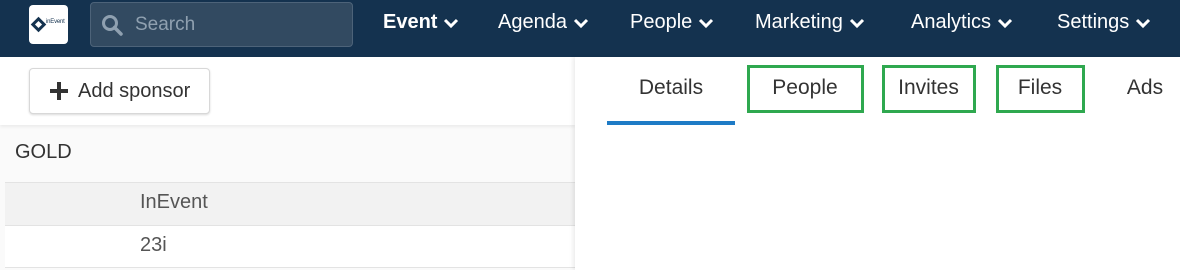  Describe the element at coordinates (1093, 22) in the screenshot. I see `nav-item-label: Settings` at that location.